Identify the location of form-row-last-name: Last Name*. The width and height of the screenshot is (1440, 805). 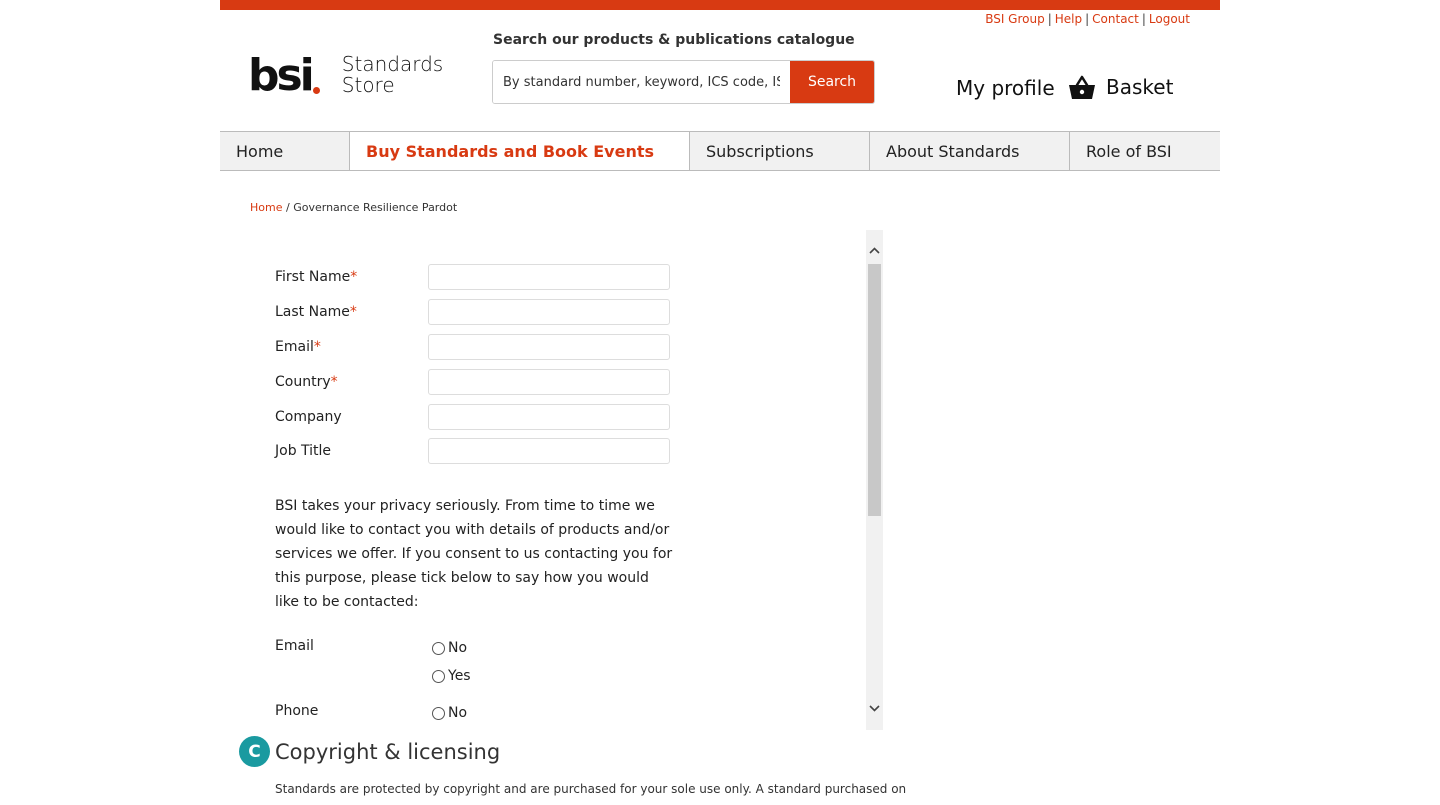
(472, 312).